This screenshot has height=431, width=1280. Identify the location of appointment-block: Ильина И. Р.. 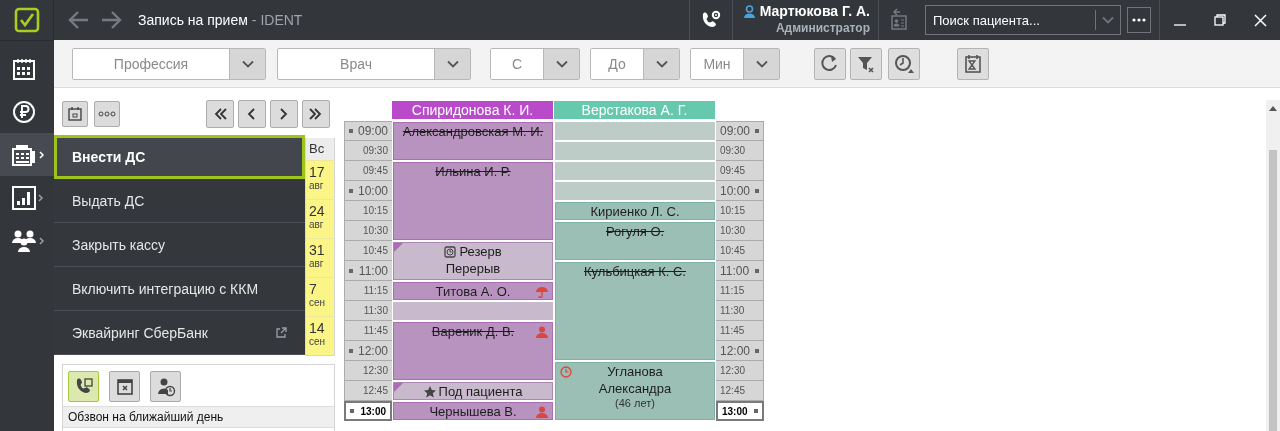
(473, 201).